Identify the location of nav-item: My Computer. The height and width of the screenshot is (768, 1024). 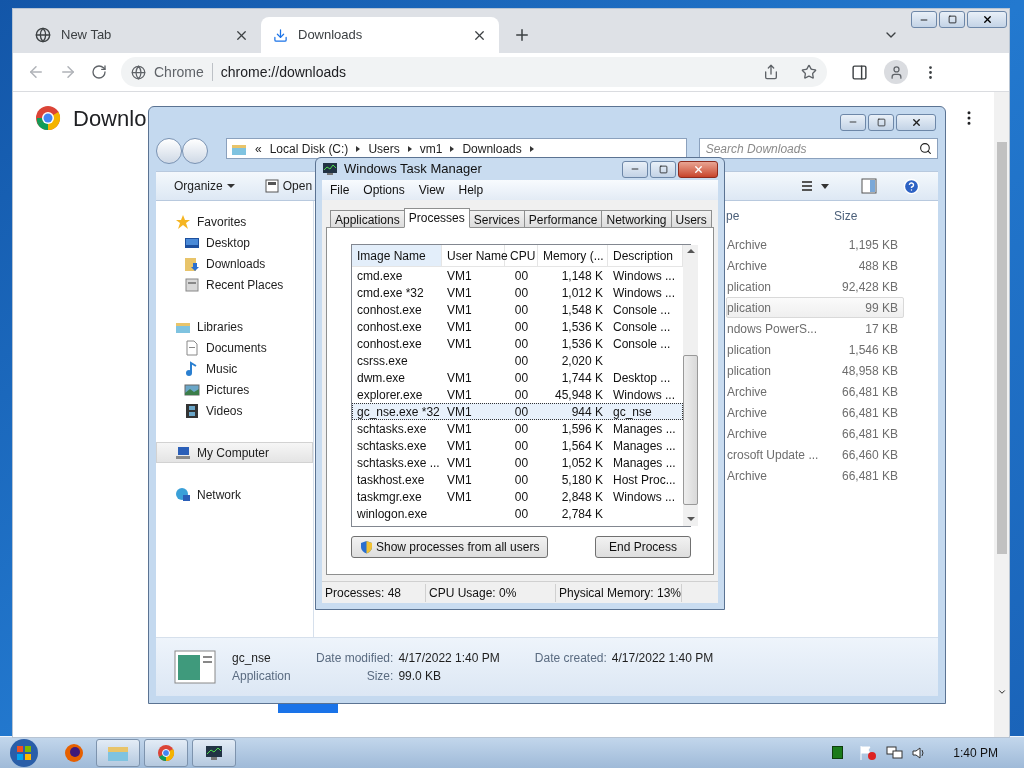
(234, 452).